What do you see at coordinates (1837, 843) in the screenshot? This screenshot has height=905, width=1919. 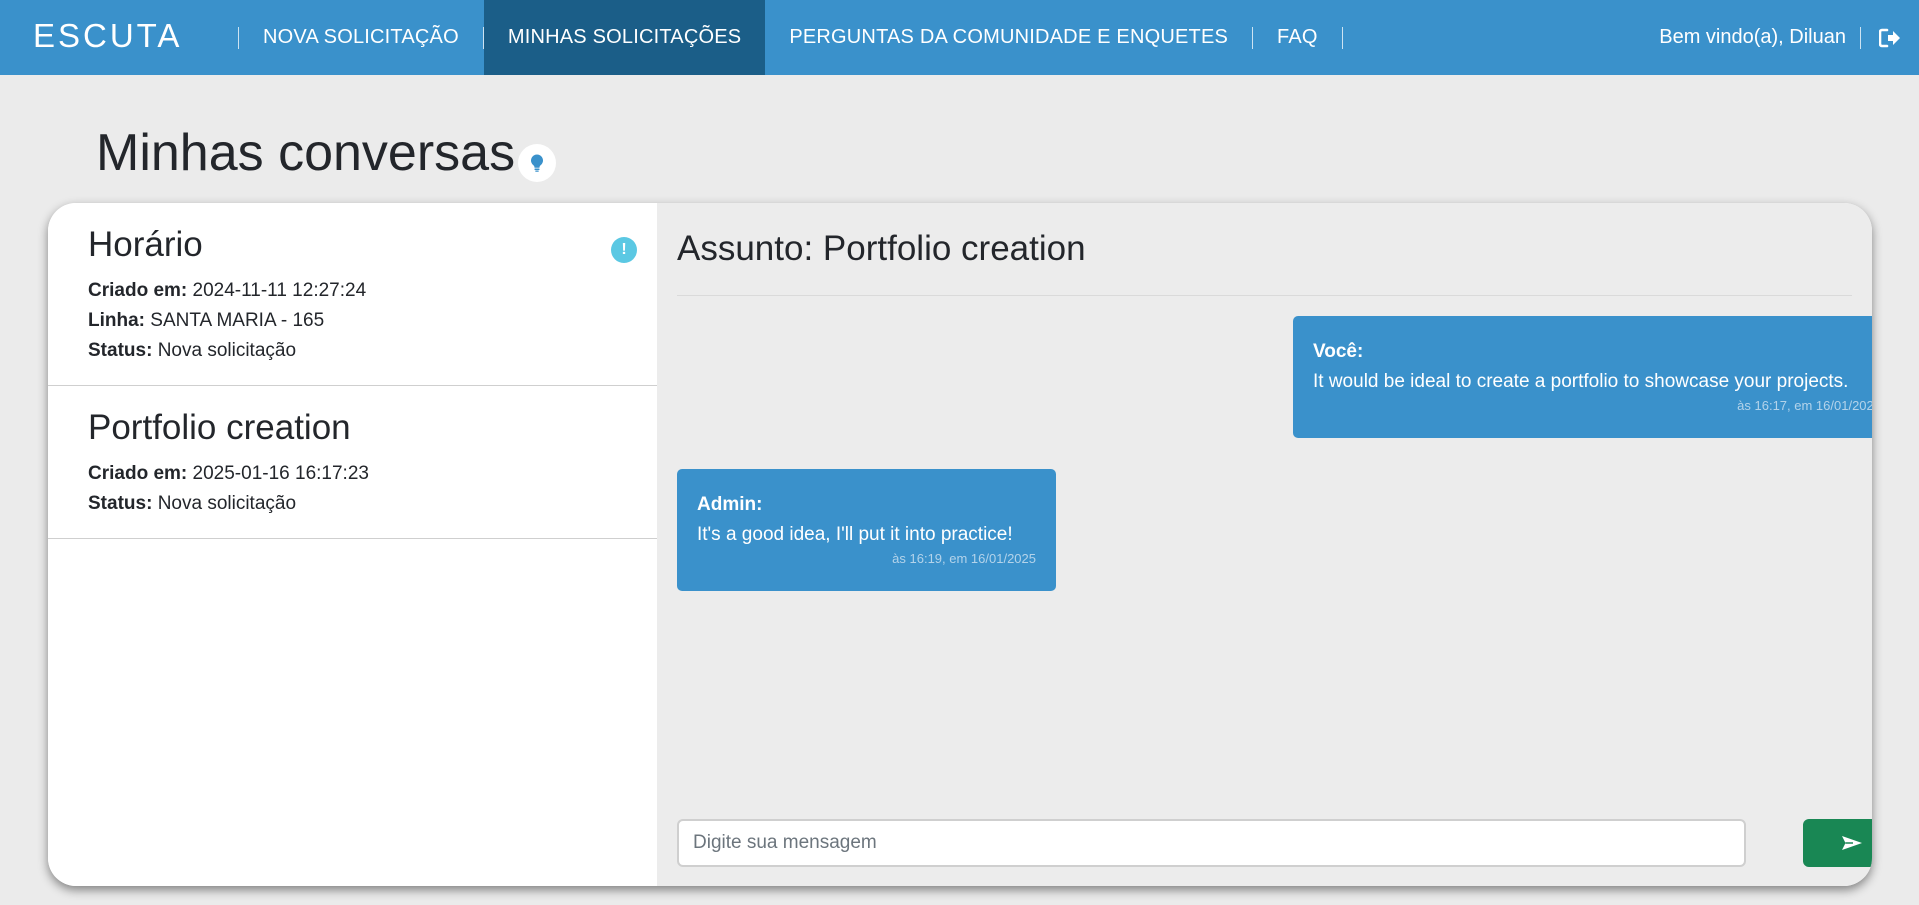 I see `send-button` at bounding box center [1837, 843].